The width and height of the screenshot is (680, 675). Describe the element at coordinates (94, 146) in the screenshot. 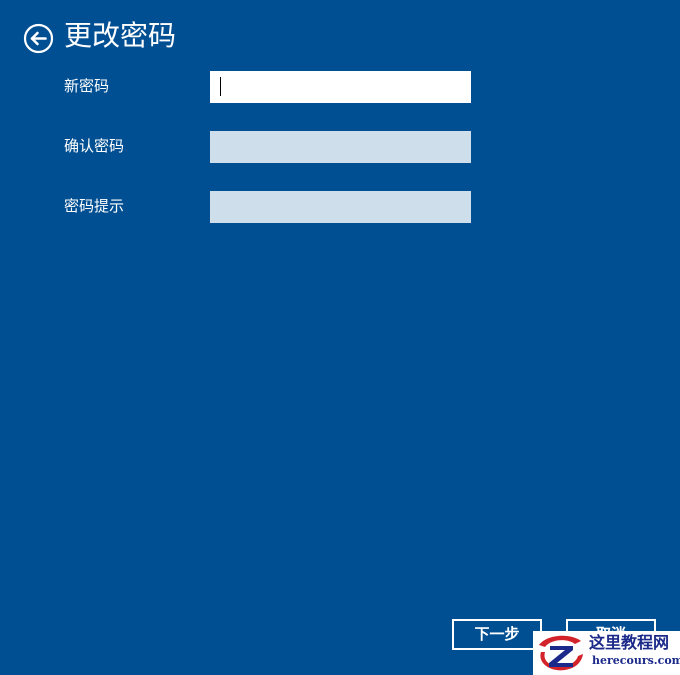

I see `confirm-password-label: 确认密码` at that location.